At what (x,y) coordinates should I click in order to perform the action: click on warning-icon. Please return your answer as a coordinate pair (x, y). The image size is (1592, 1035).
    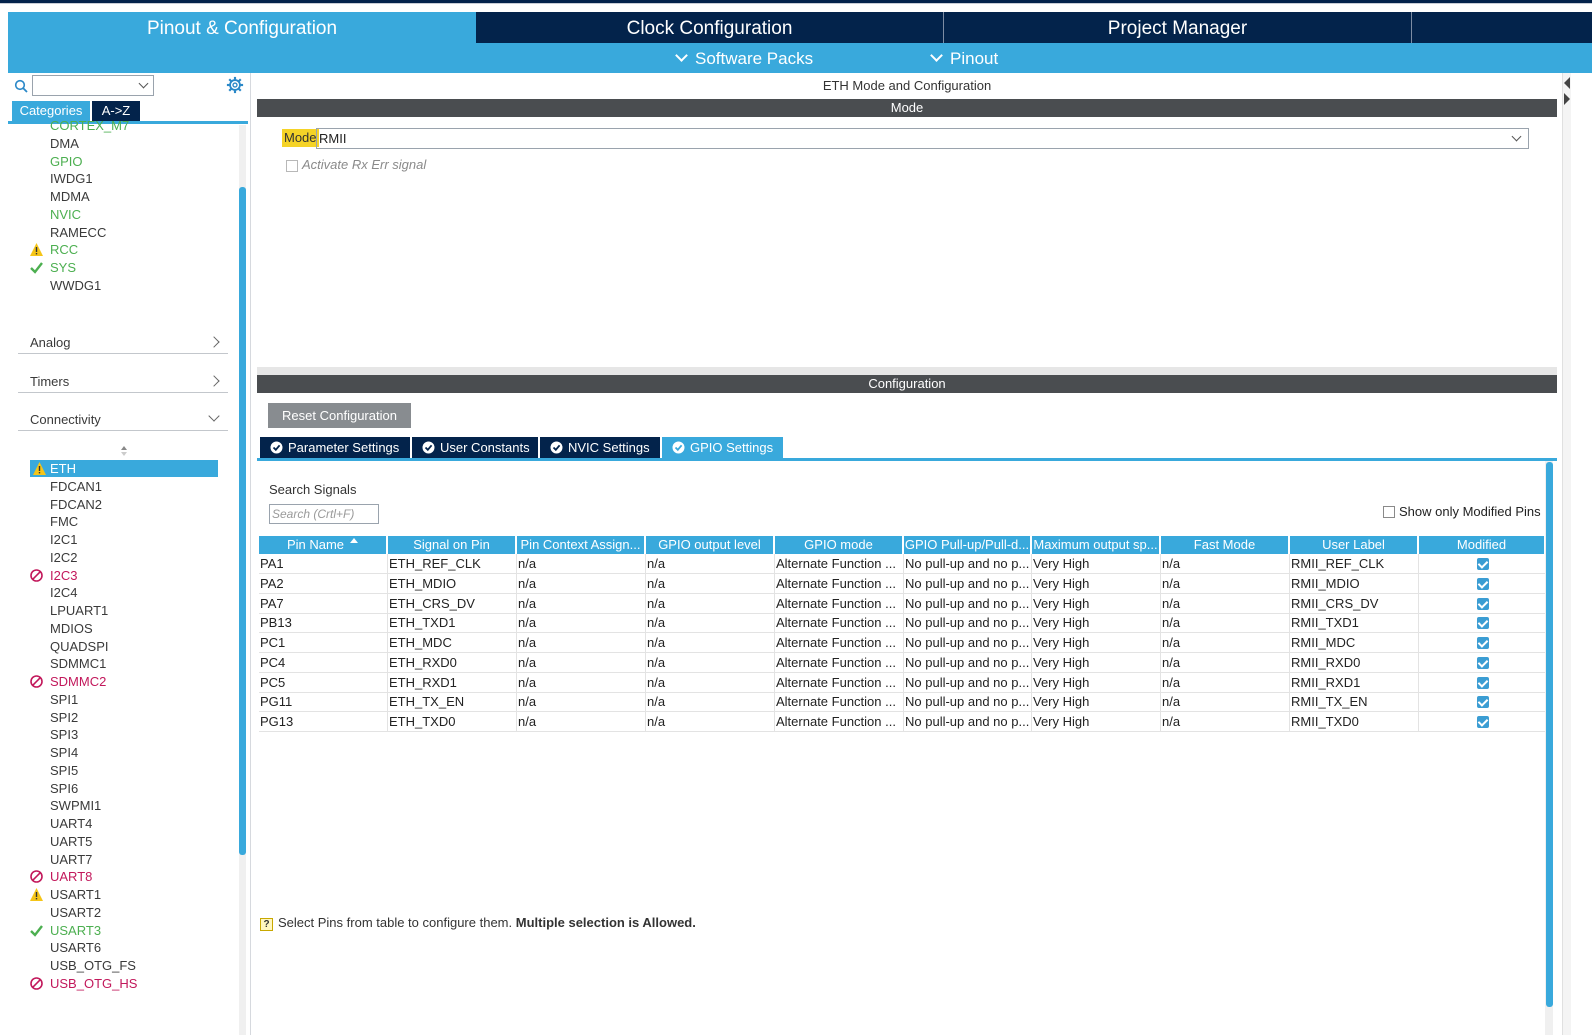
    Looking at the image, I should click on (39, 468).